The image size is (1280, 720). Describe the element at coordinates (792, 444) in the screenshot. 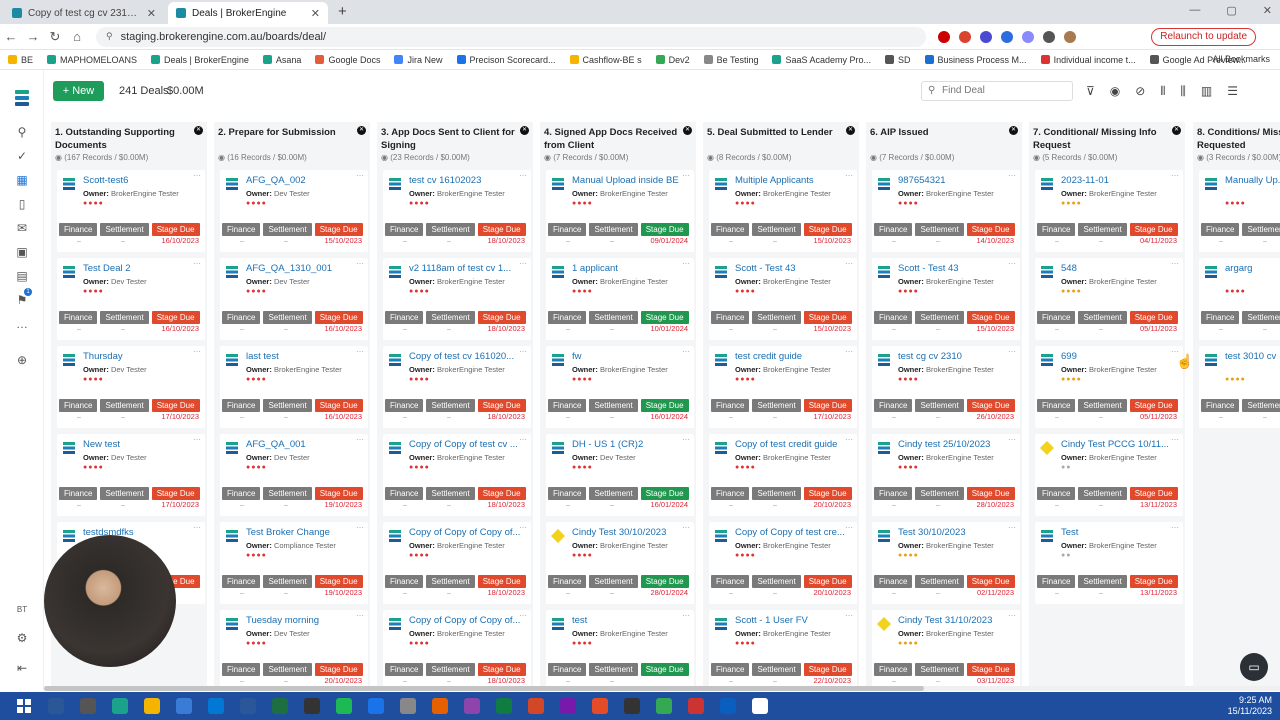

I see `deal-title: Copy of test credit guide` at that location.